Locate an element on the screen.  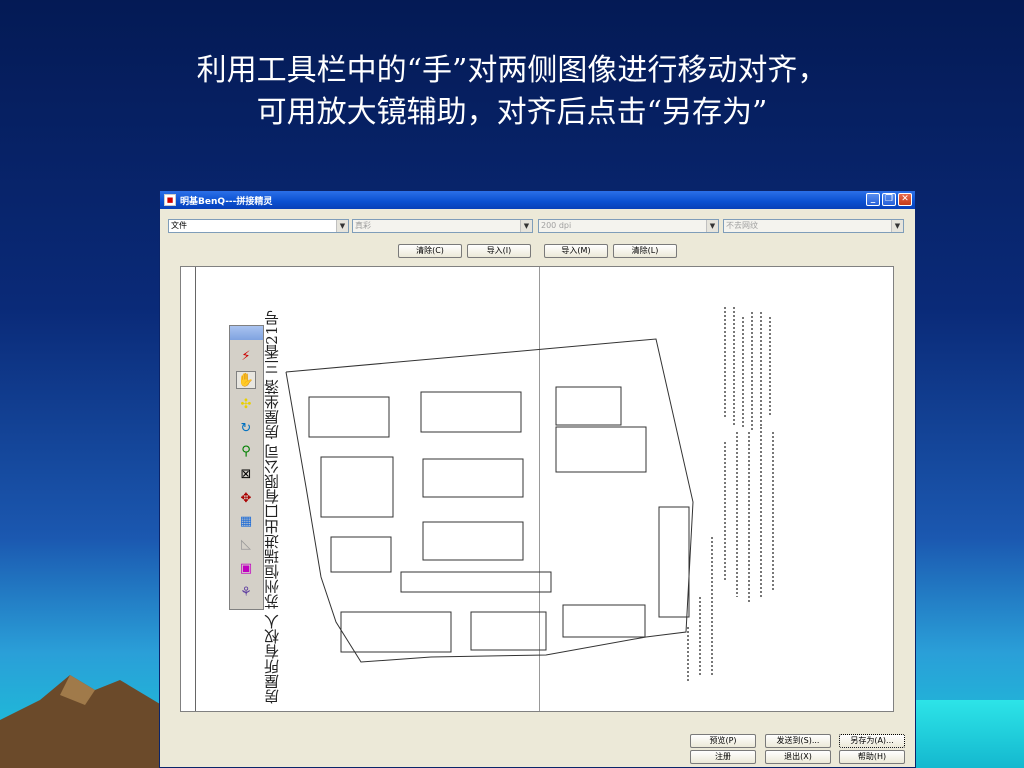
restore-icon: ❐ is located at coordinates (889, 199).